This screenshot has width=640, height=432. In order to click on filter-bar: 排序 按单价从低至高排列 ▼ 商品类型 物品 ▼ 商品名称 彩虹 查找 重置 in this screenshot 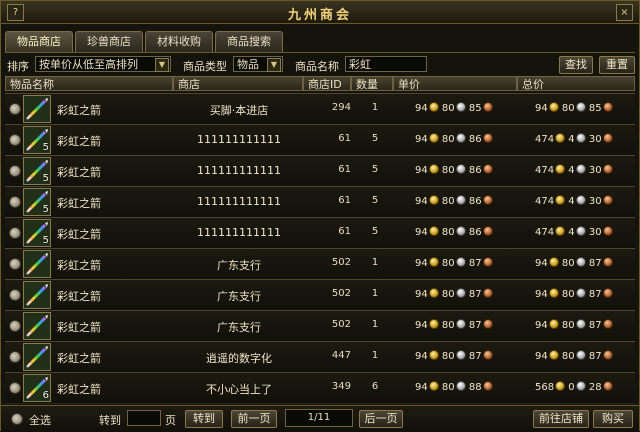, I will do `click(321, 65)`.